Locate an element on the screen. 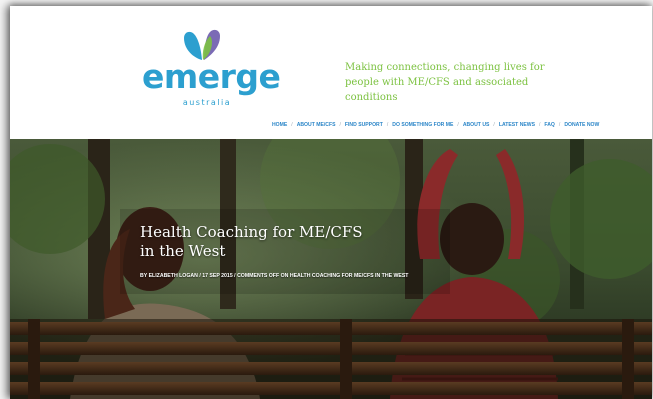 This screenshot has width=653, height=399. nav-item-home: HOME is located at coordinates (279, 125).